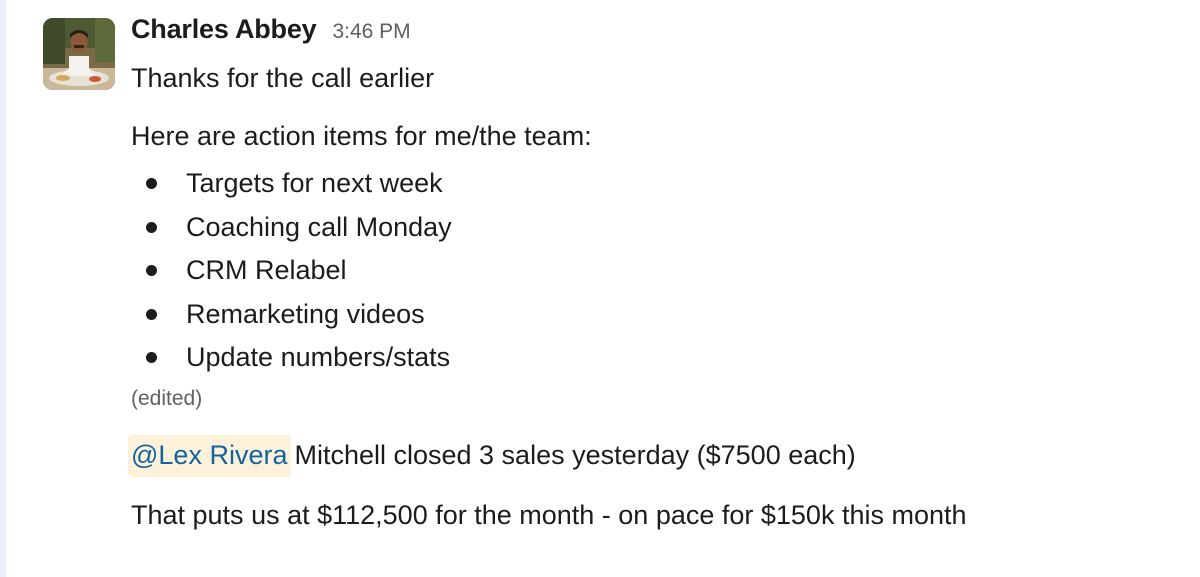 This screenshot has height=577, width=1200. Describe the element at coordinates (266, 270) in the screenshot. I see `list-item-text: CRM Relabel` at that location.